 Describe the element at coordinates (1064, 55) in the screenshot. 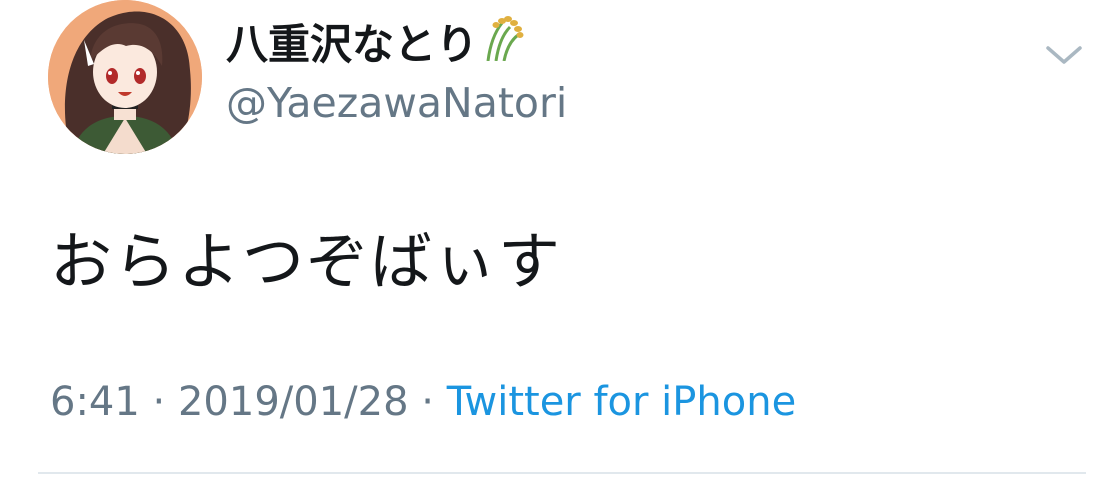

I see `chevron-down-icon` at that location.